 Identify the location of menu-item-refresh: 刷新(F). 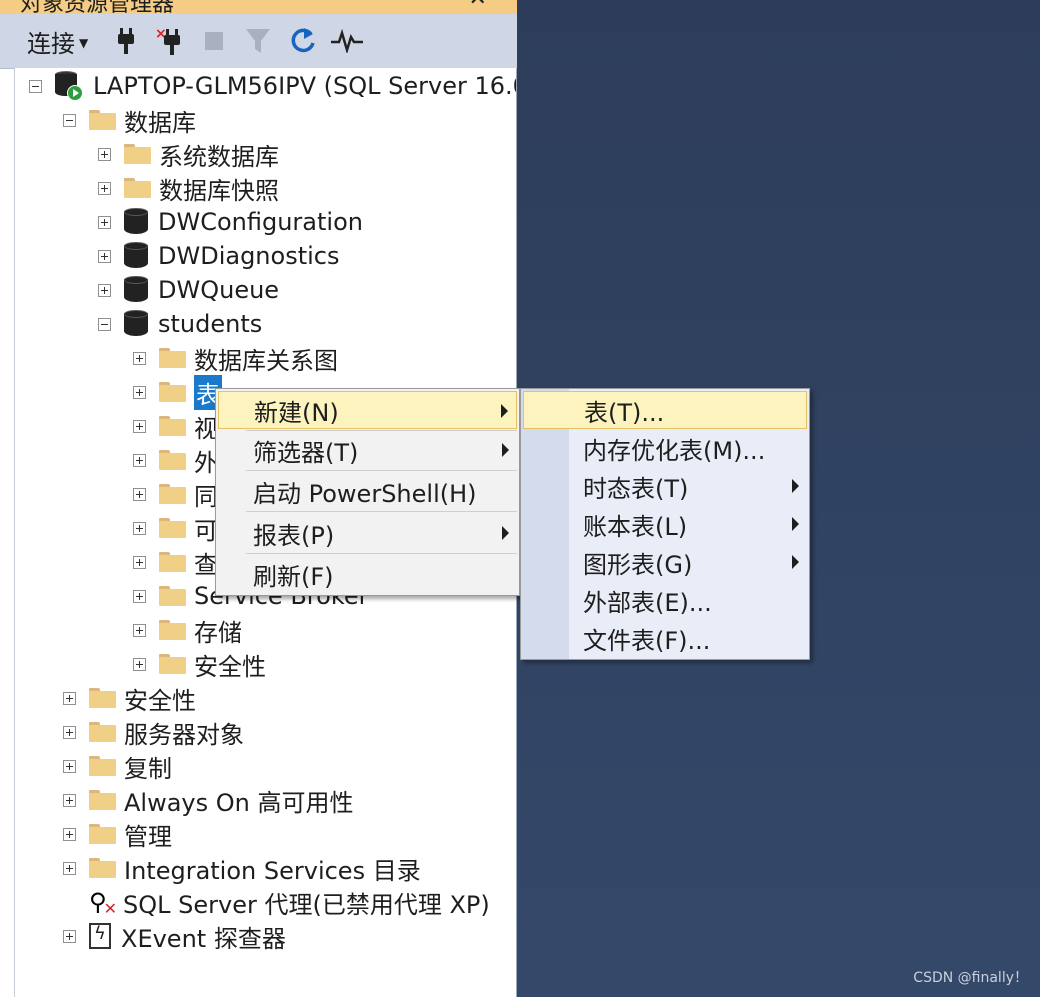
(367, 574).